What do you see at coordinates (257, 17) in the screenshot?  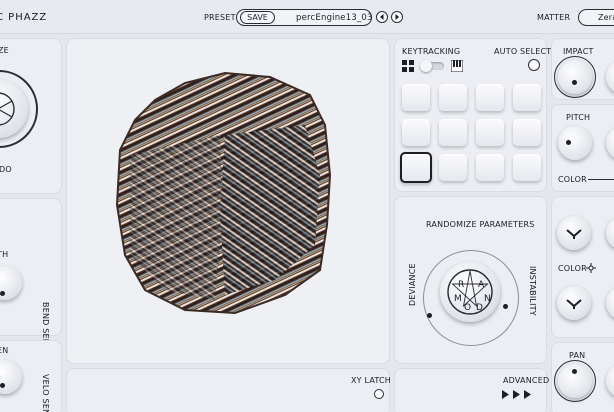 I see `save-button: SAVE` at bounding box center [257, 17].